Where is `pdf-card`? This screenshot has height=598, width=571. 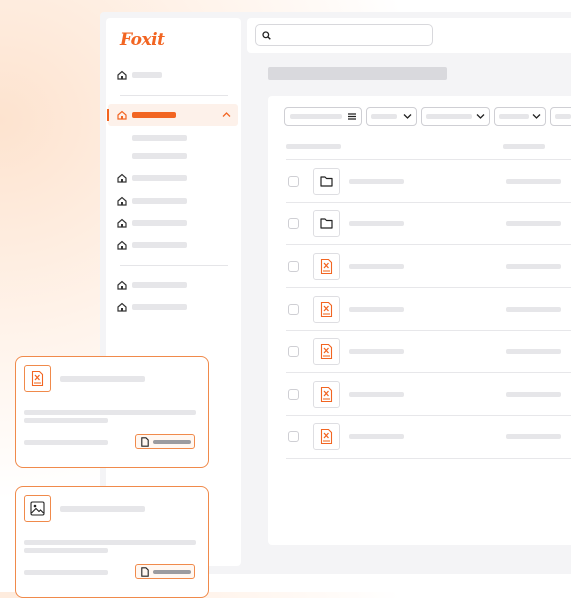
pdf-card is located at coordinates (112, 412).